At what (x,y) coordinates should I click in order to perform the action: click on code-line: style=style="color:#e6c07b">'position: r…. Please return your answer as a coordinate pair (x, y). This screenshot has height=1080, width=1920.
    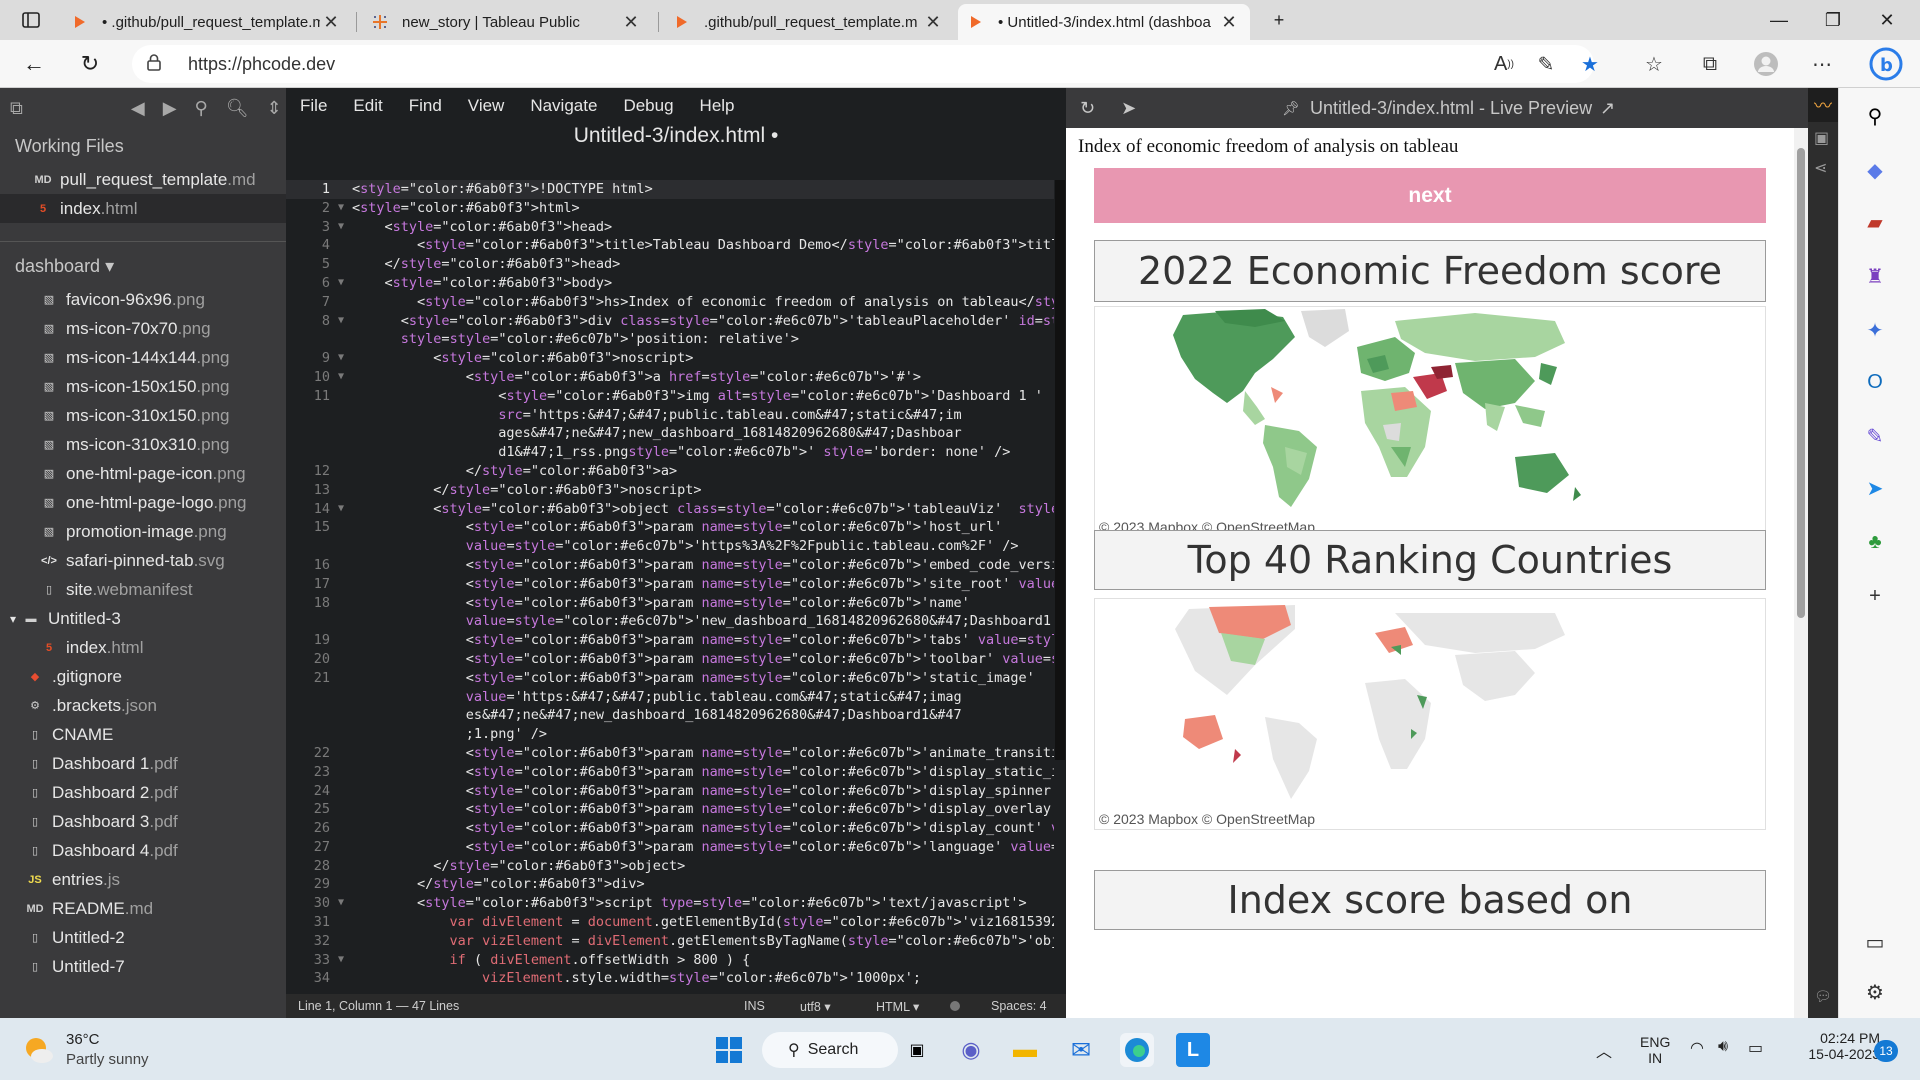
    Looking at the image, I should click on (670, 339).